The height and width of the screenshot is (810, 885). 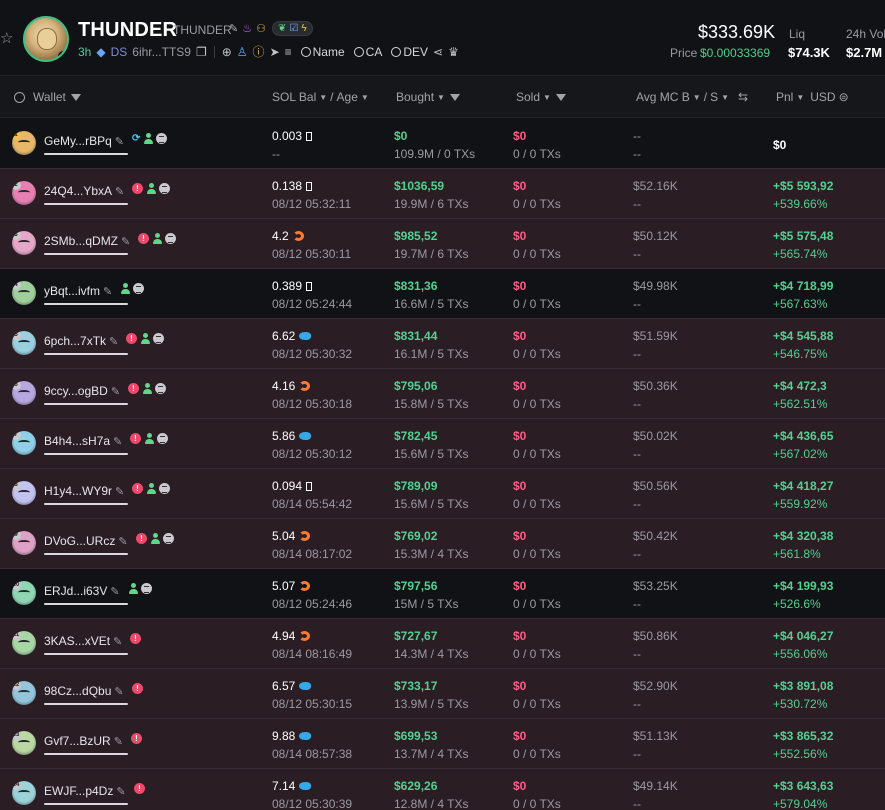 What do you see at coordinates (201, 52) in the screenshot?
I see `copy-icon: ❐` at bounding box center [201, 52].